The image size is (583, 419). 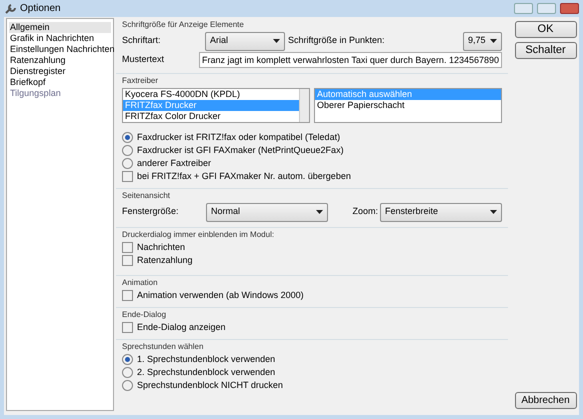 What do you see at coordinates (199, 235) in the screenshot?
I see `group-title: Druckerdialog immer einblenden im Modul:` at bounding box center [199, 235].